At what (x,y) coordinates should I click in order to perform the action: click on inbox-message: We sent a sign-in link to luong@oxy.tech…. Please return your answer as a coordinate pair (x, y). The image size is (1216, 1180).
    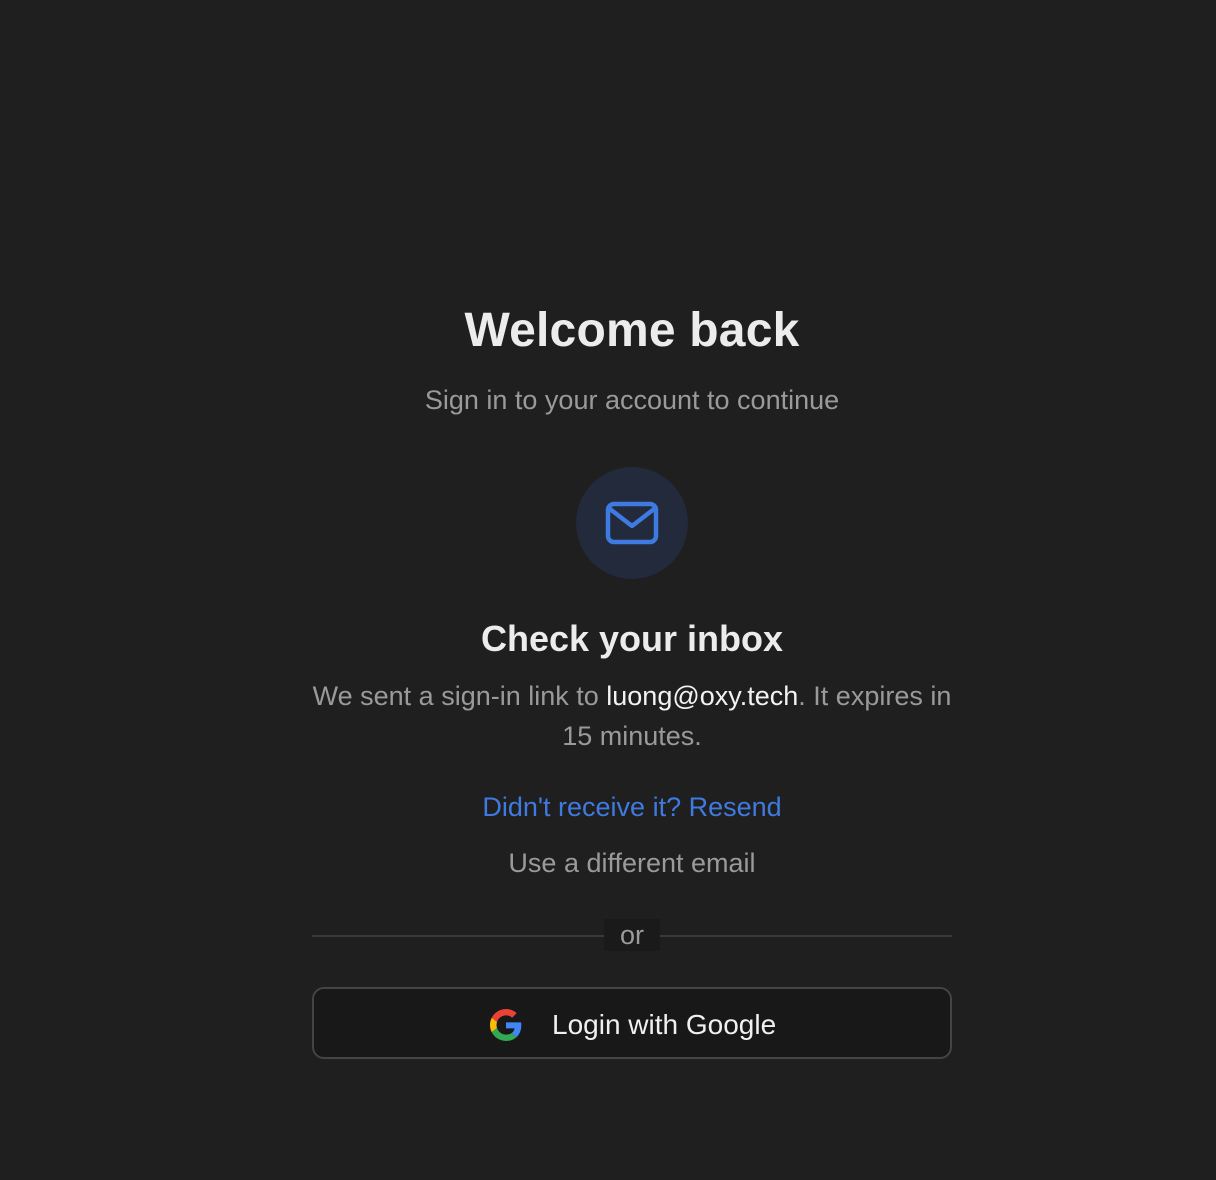
    Looking at the image, I should click on (632, 716).